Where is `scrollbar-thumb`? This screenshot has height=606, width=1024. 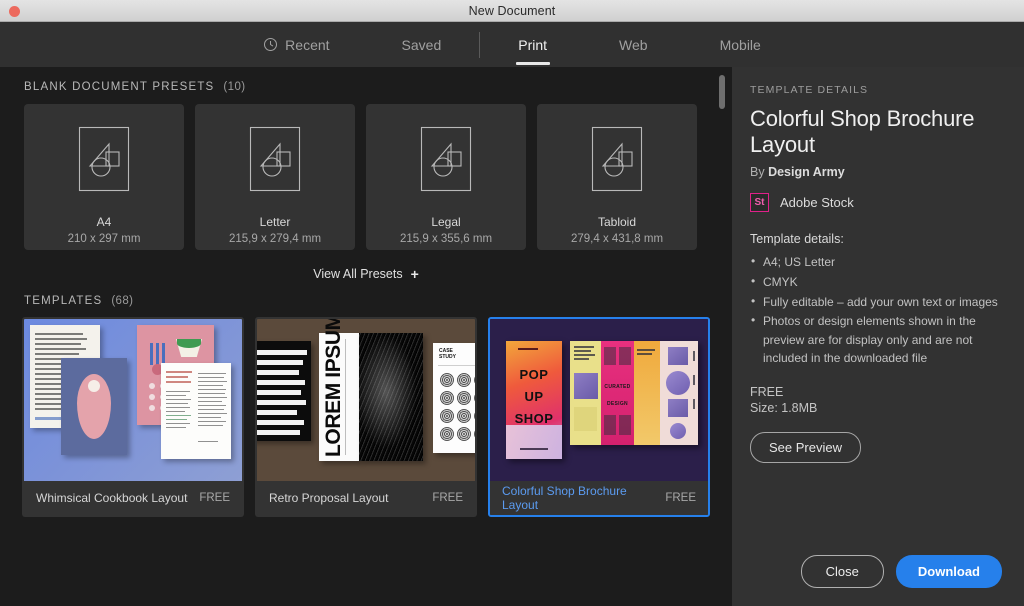 scrollbar-thumb is located at coordinates (722, 92).